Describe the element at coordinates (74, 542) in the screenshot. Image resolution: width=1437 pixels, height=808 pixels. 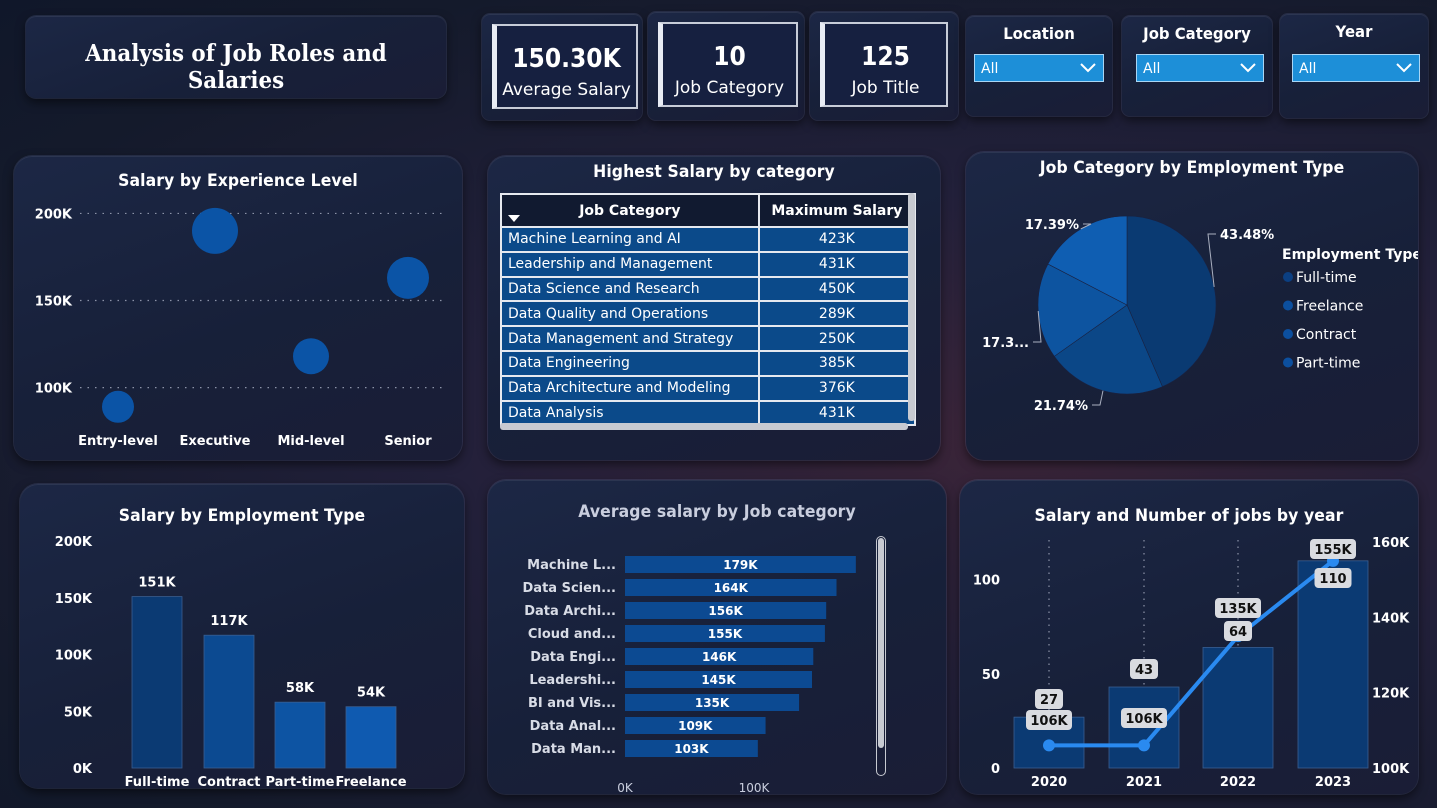
I see `y-tick-label: 200K` at that location.